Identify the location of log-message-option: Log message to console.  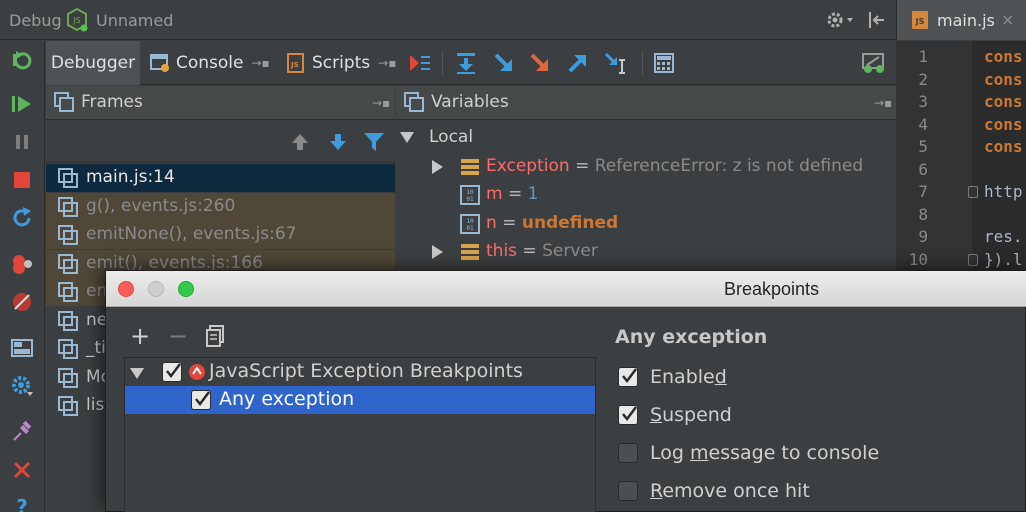
(818, 454).